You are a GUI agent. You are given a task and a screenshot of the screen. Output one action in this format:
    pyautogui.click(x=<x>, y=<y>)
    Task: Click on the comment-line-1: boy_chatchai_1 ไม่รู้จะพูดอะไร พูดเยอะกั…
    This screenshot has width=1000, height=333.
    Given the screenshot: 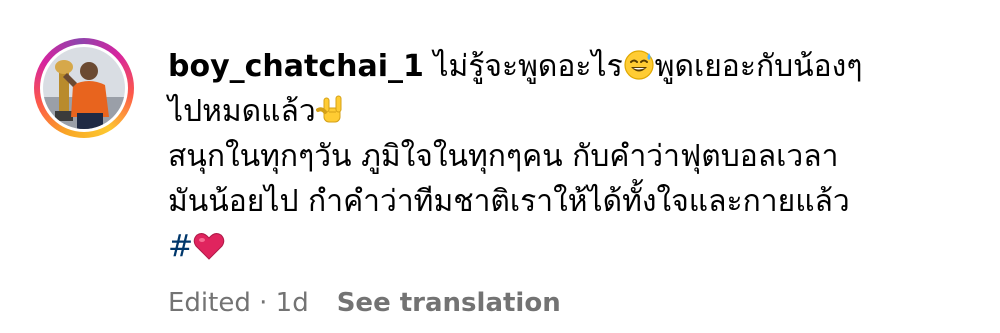 What is the action you would take?
    pyautogui.click(x=568, y=66)
    